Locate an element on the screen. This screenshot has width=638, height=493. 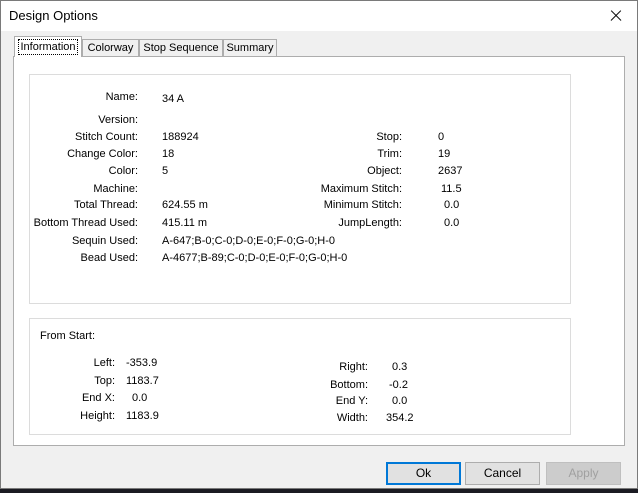
total-thread-label: Total Thread: is located at coordinates (105, 205).